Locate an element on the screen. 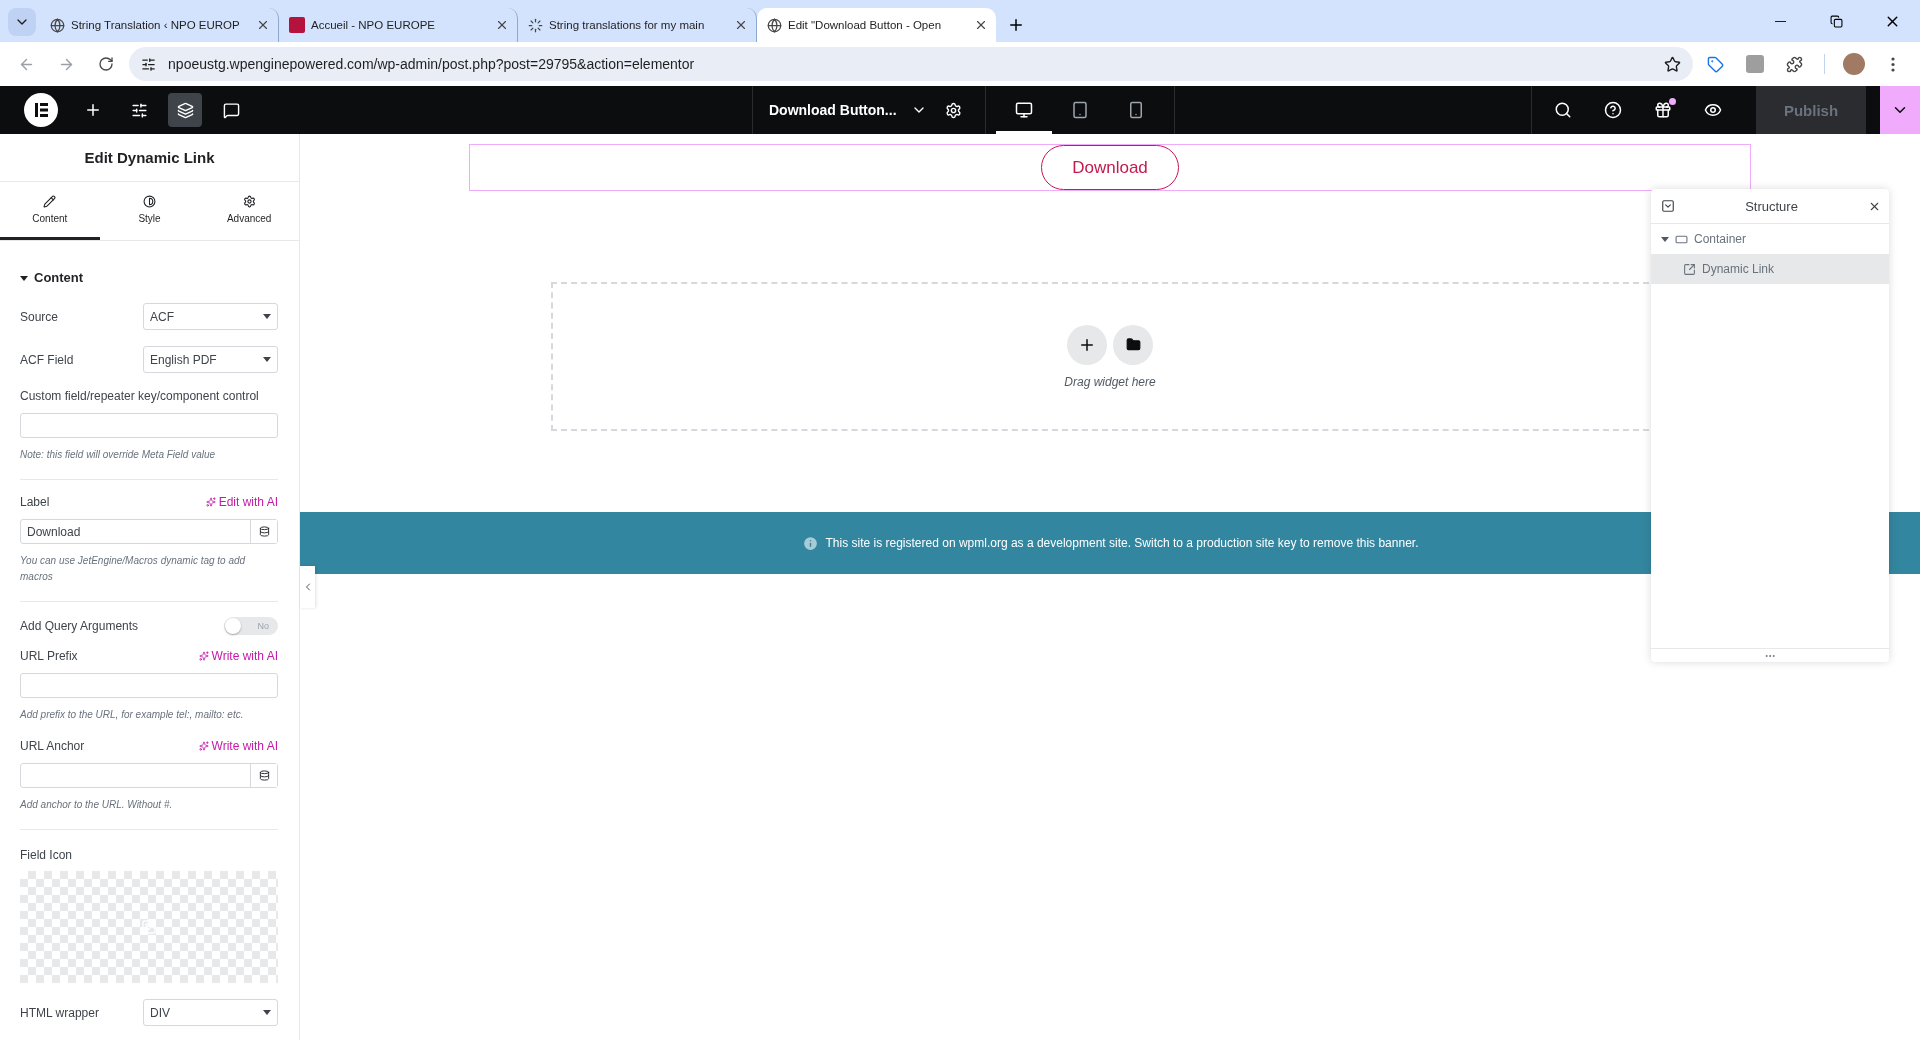 Image resolution: width=1920 pixels, height=1040 pixels. sliders-icon is located at coordinates (139, 110).